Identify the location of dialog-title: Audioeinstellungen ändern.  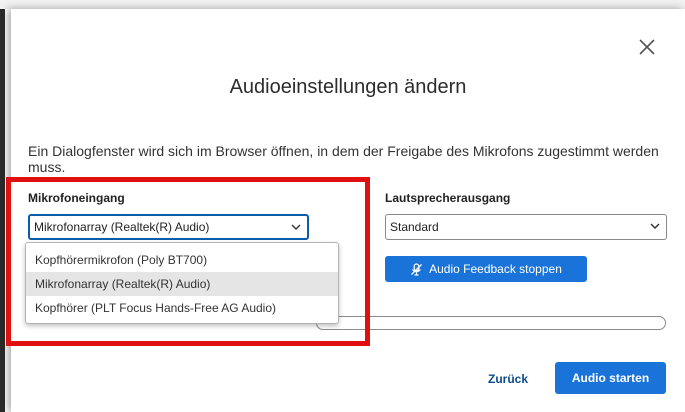
(348, 87).